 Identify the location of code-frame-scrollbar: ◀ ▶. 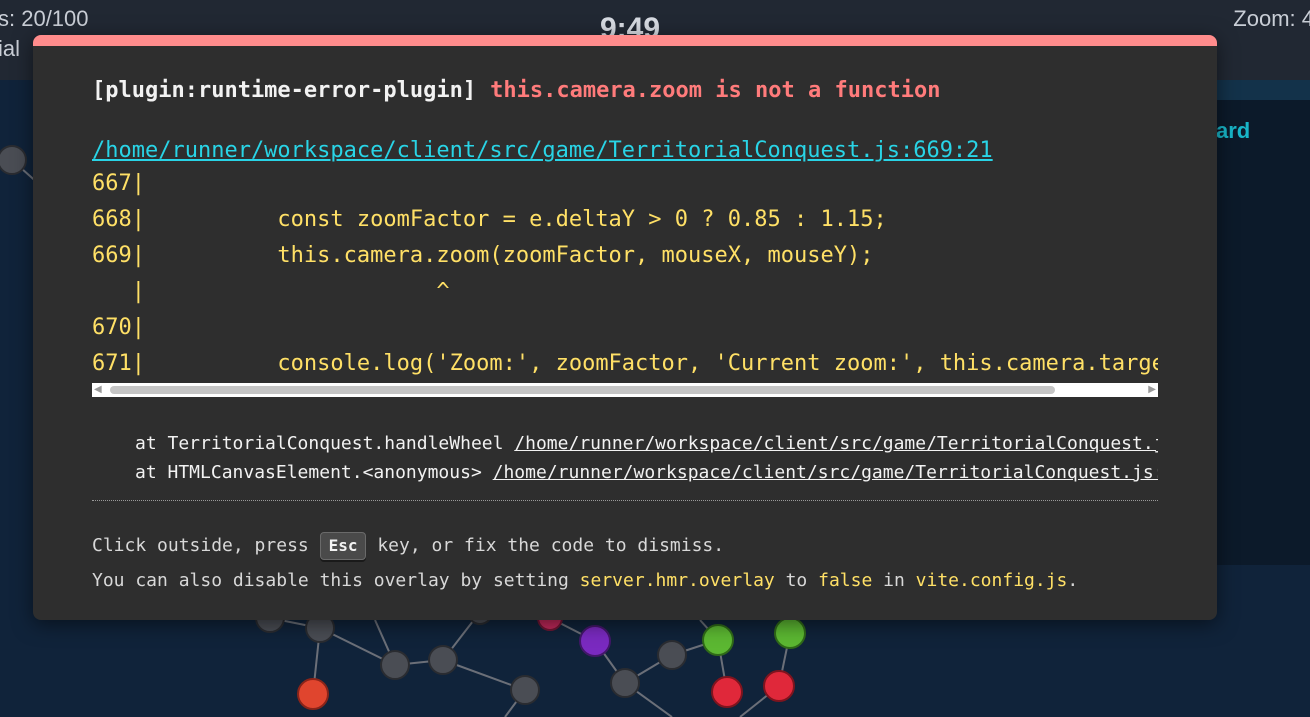
(625, 390).